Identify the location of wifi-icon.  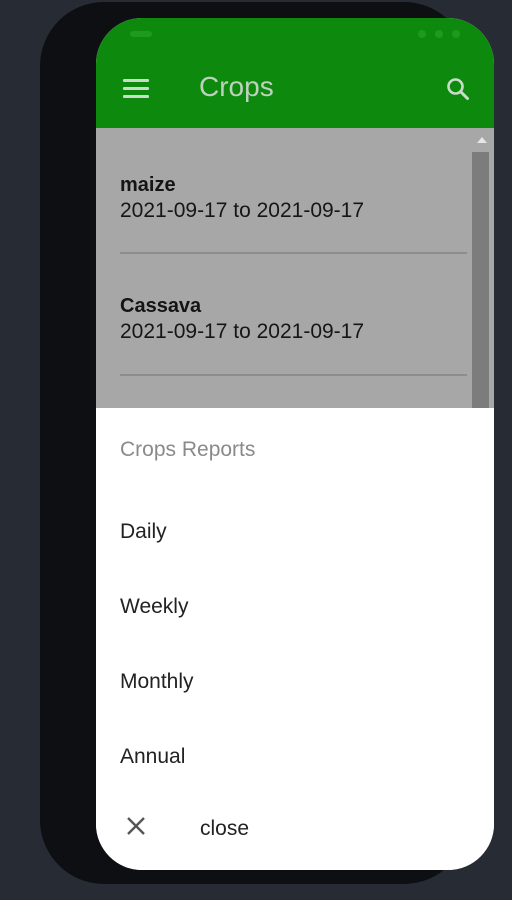
(439, 34).